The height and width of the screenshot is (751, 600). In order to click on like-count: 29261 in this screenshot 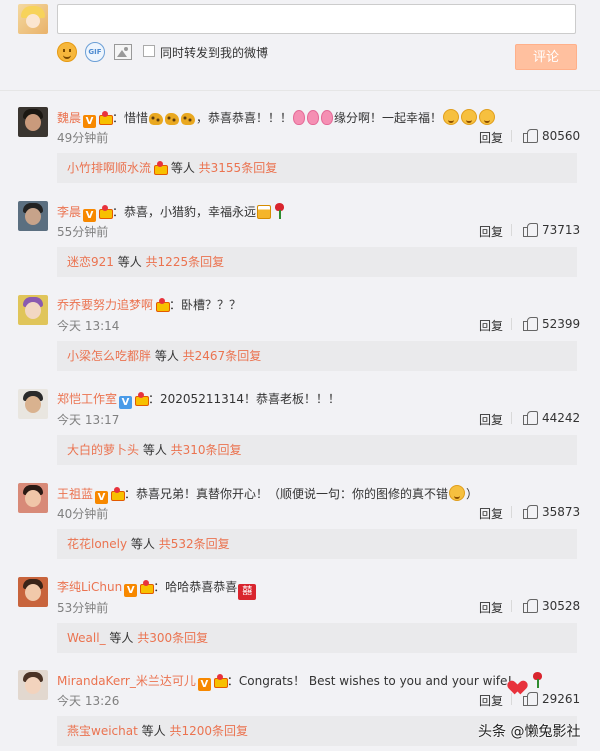, I will do `click(561, 699)`.